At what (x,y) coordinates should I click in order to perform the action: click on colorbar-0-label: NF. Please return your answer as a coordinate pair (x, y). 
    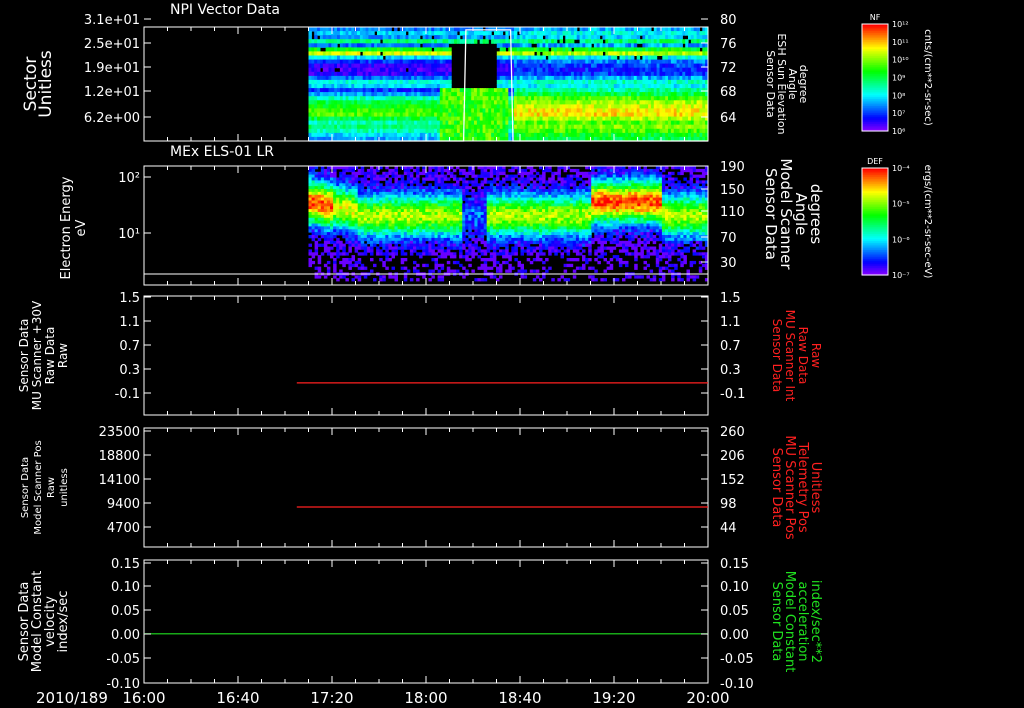
    Looking at the image, I should click on (875, 17).